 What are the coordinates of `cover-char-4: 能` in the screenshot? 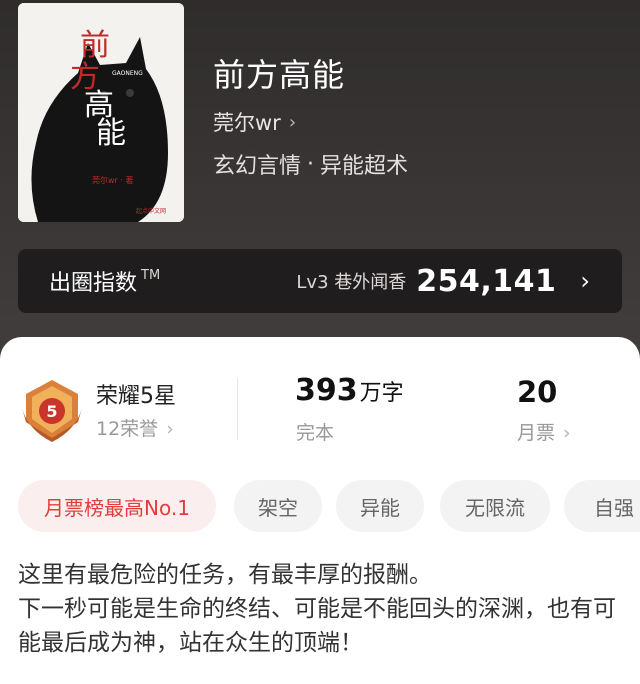 It's located at (111, 133).